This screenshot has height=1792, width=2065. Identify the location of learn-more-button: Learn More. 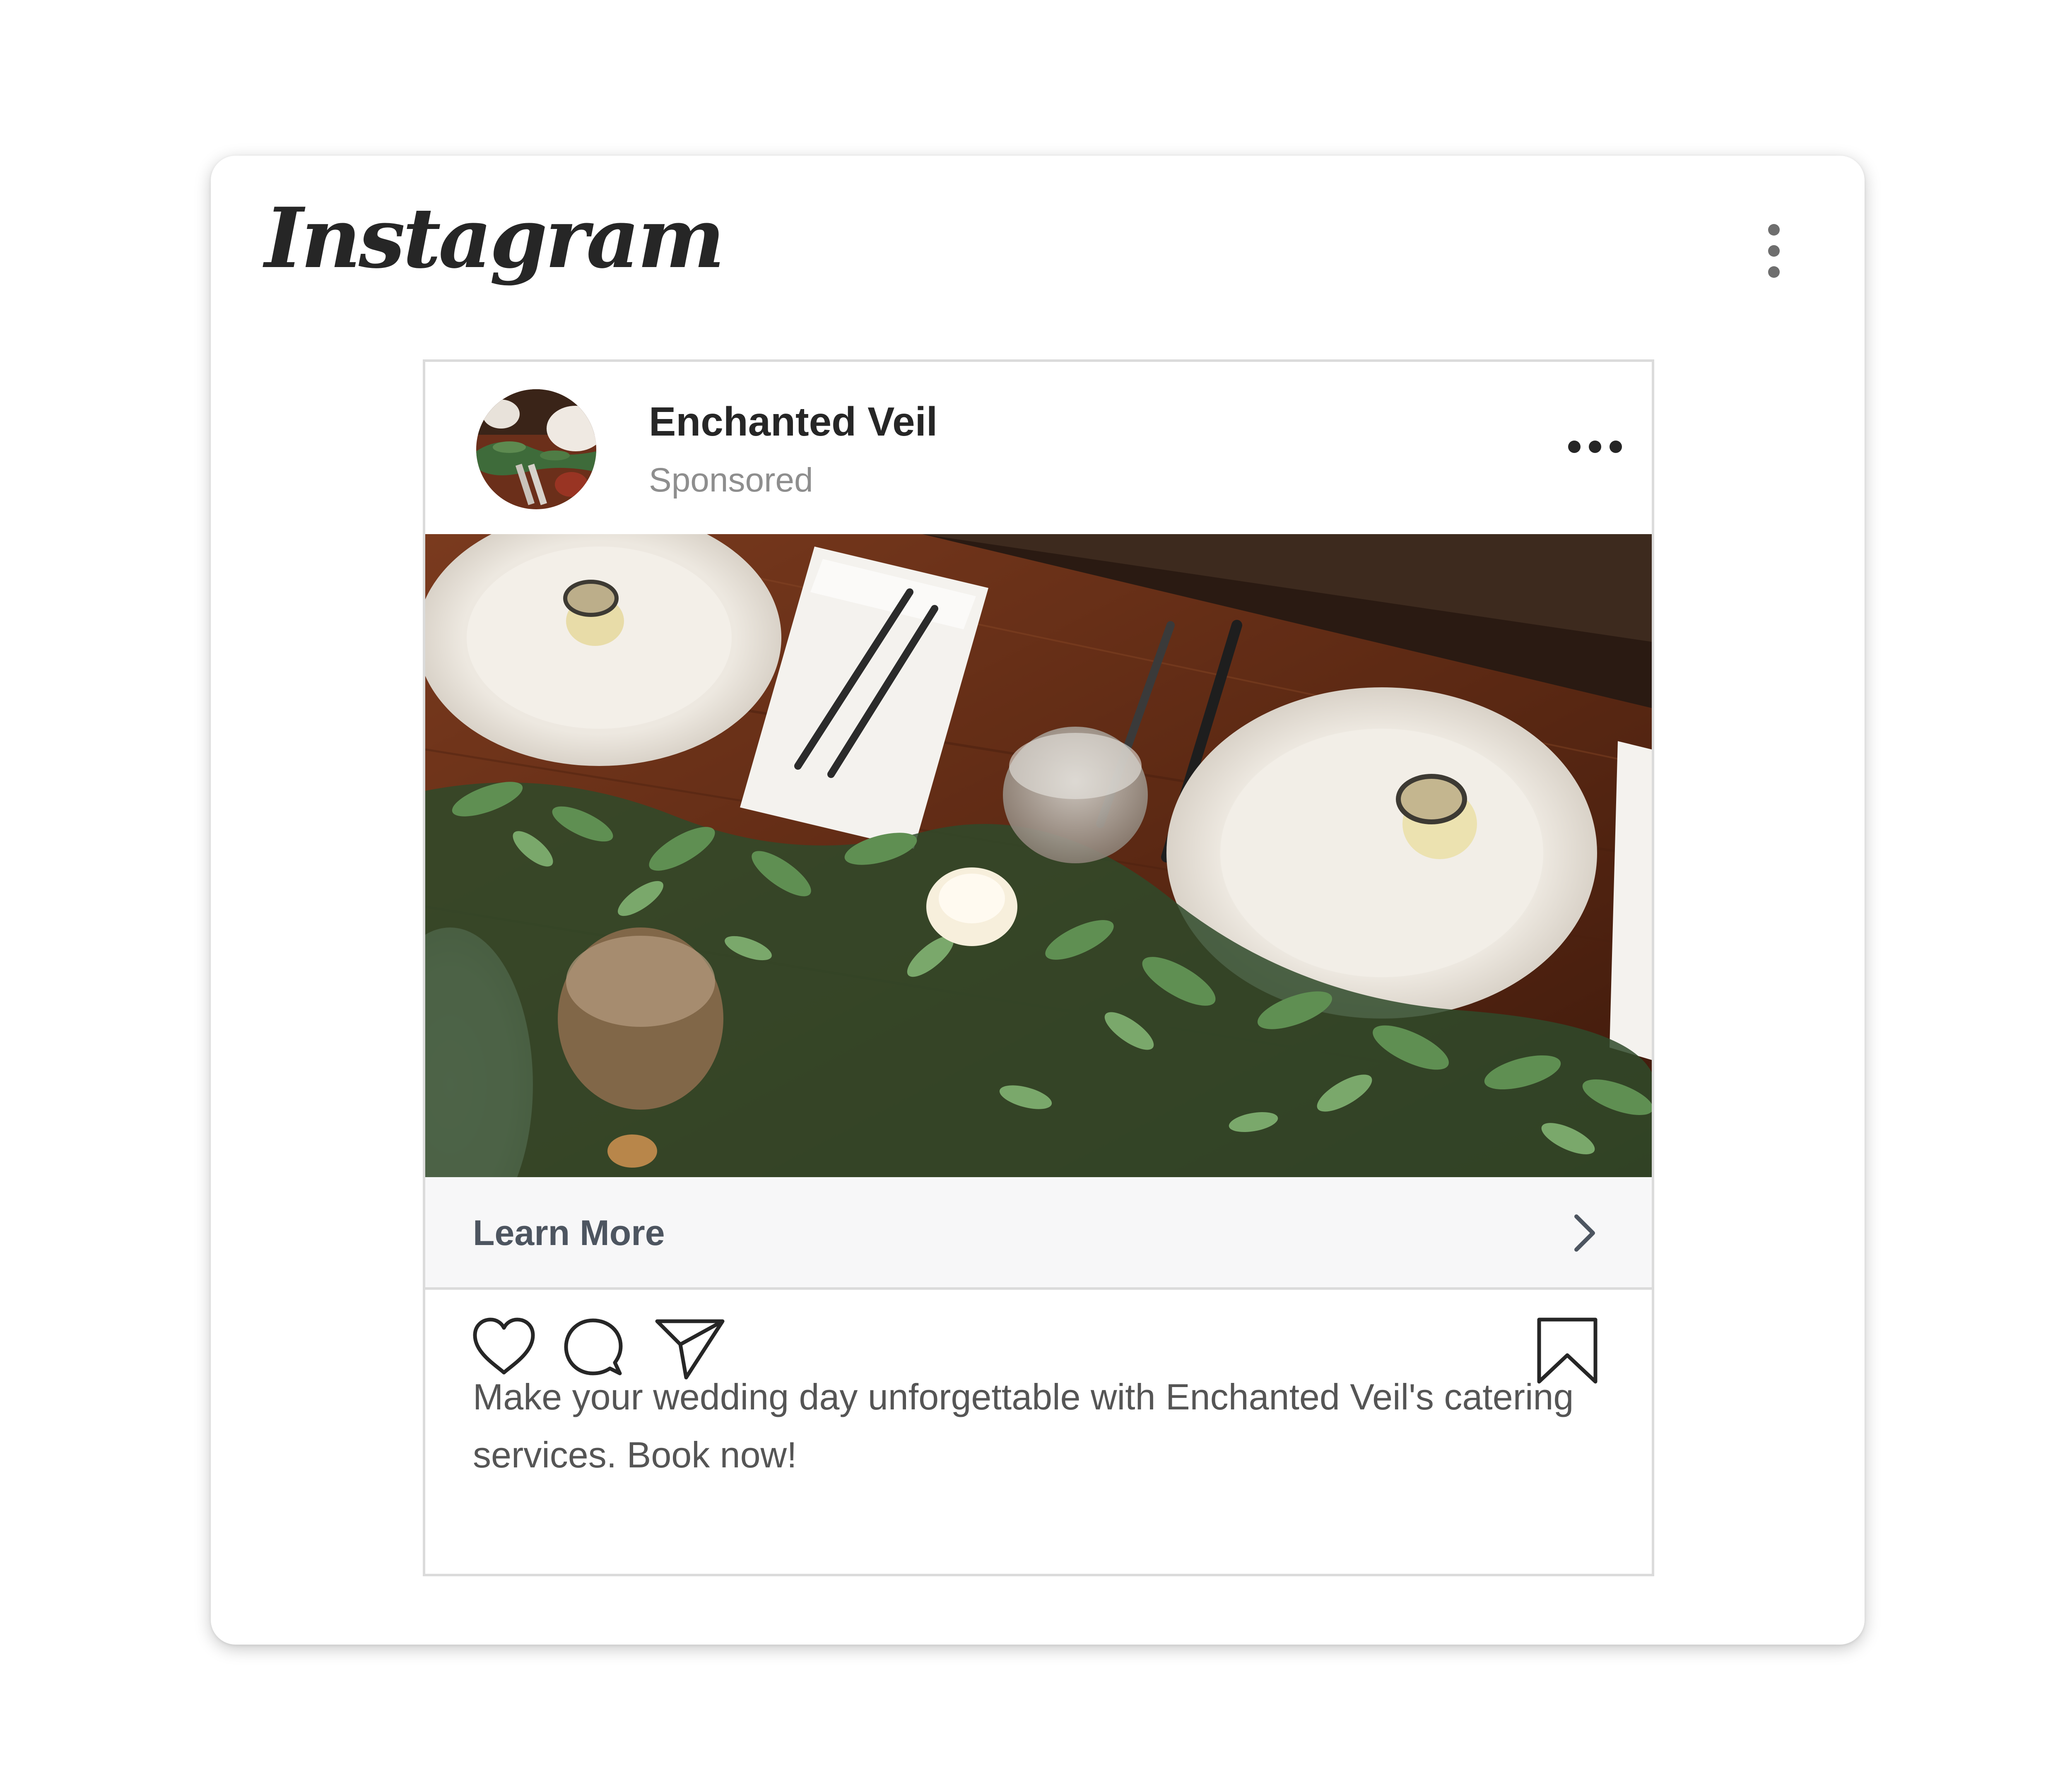
(1038, 1234).